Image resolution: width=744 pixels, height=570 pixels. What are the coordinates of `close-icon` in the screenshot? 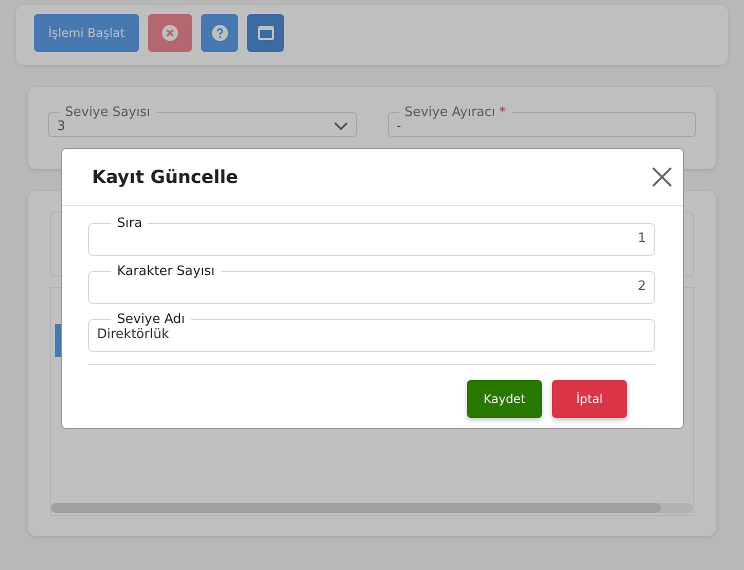 It's located at (662, 177).